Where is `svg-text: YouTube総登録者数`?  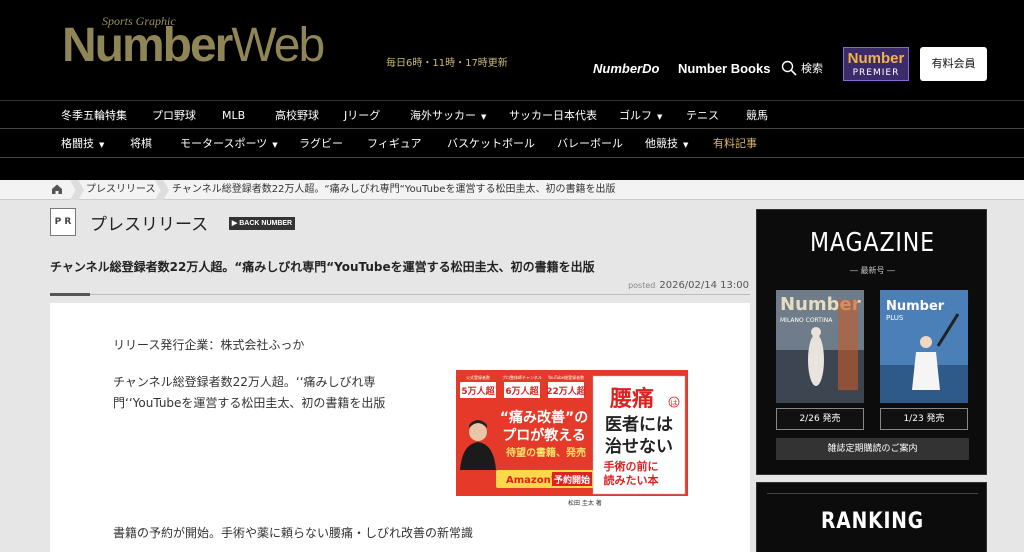
svg-text: YouTube総登録者数 is located at coordinates (565, 377).